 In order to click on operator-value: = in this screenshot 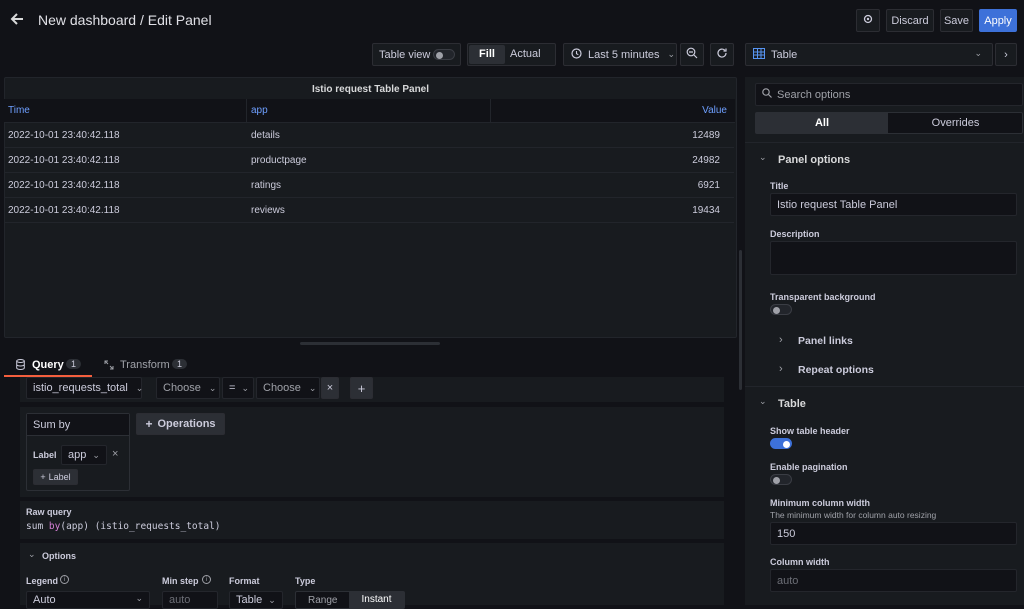, I will do `click(232, 388)`.